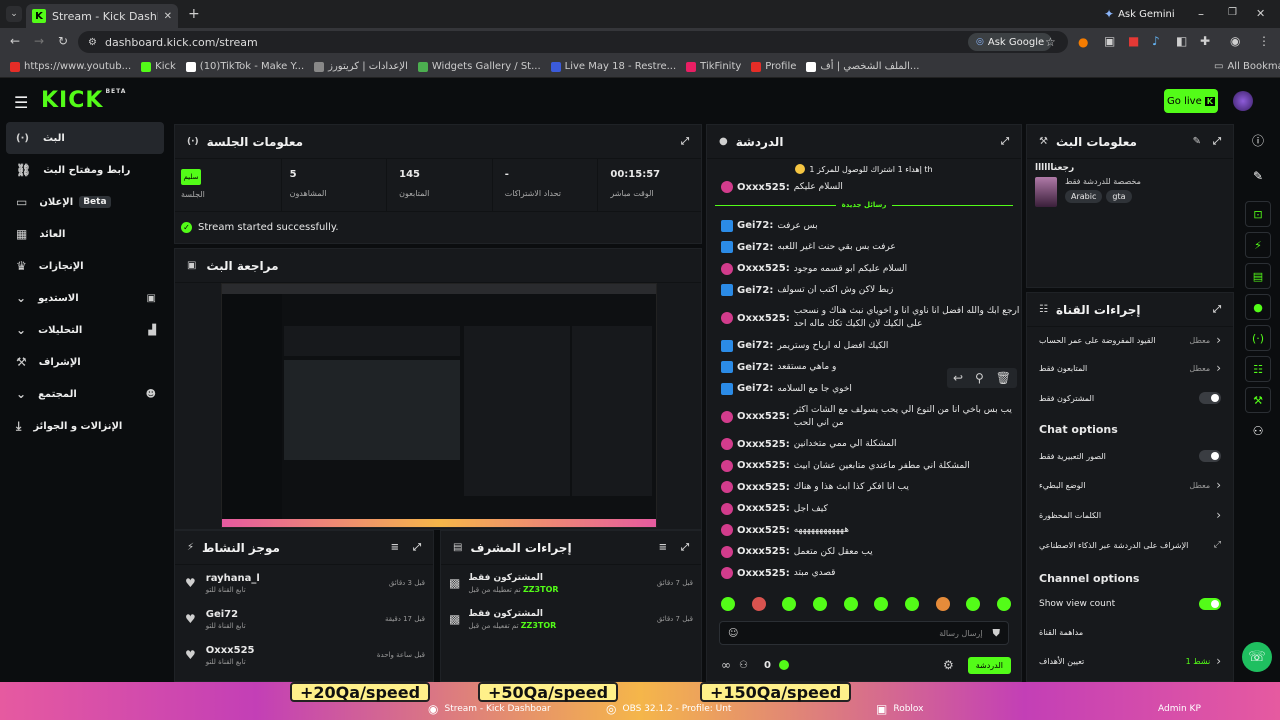 The width and height of the screenshot is (1280, 720). Describe the element at coordinates (864, 226) in the screenshot. I see `chat-message: Gei72: بس عرفت` at that location.